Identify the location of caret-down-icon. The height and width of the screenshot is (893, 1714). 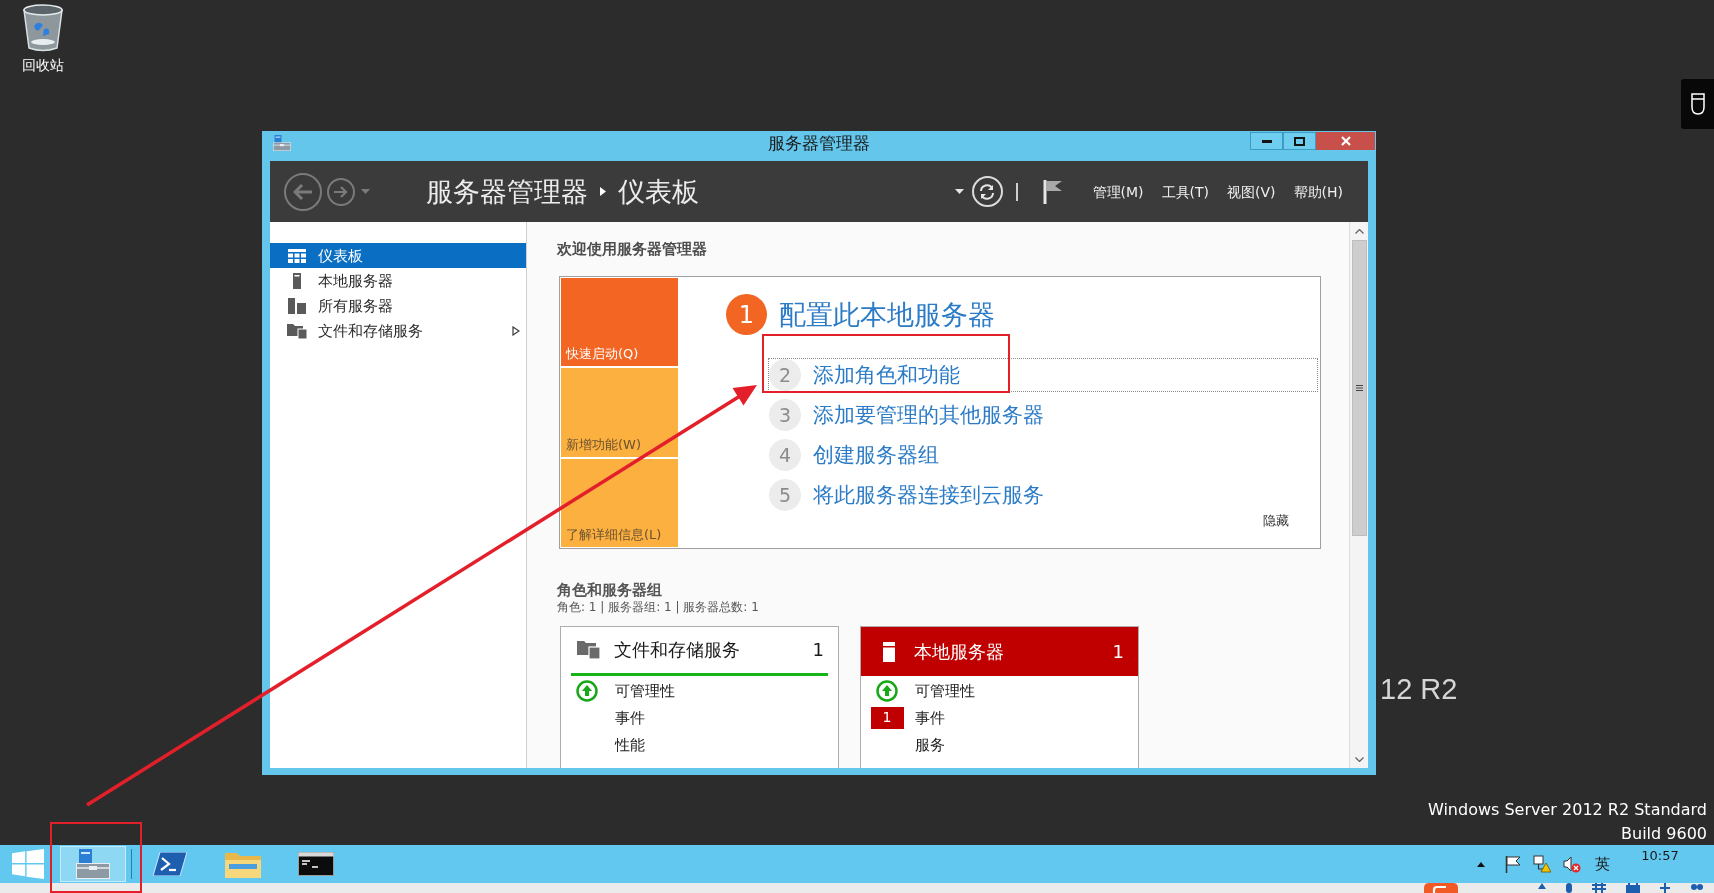
(959, 191).